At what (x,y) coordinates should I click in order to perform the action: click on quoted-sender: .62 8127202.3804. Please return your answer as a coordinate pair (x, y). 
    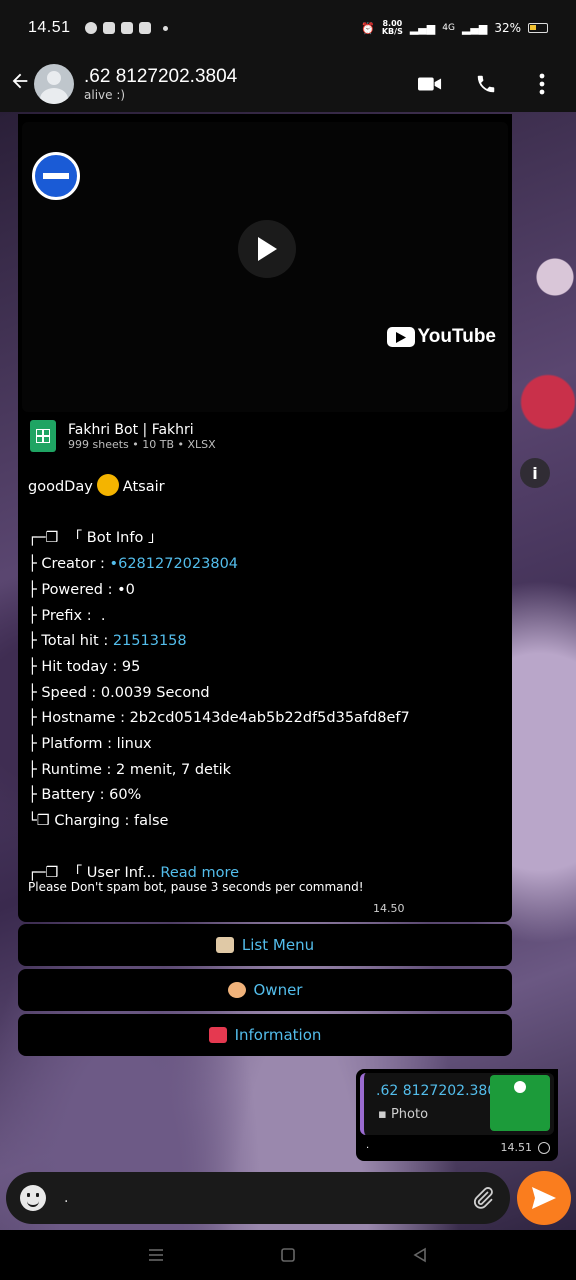
    Looking at the image, I should click on (441, 1091).